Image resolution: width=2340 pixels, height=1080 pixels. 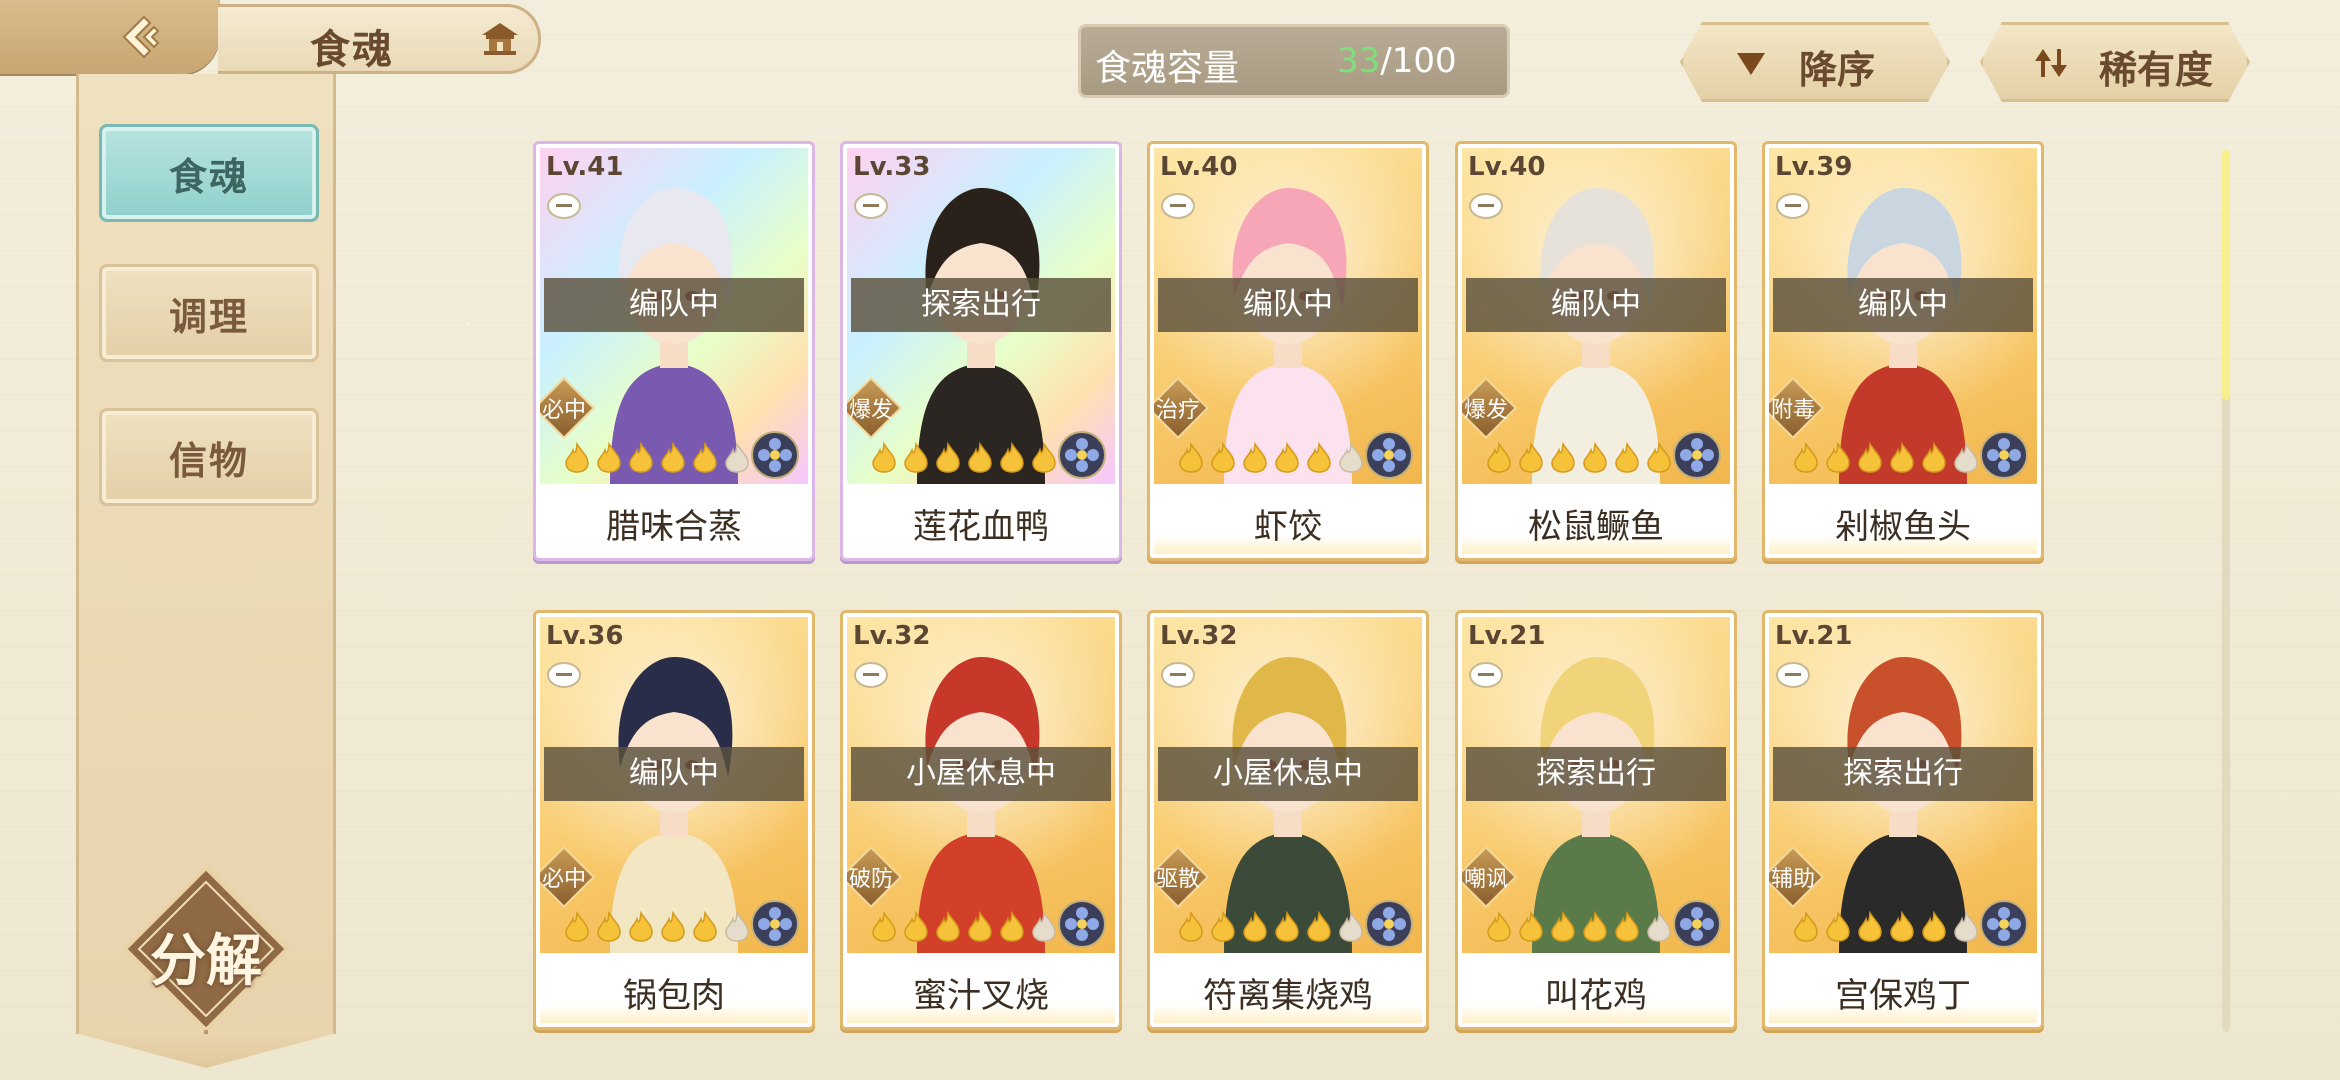 What do you see at coordinates (1596, 351) in the screenshot?
I see `food-soul-card: Lv.40 编队中 爆发 松鼠鳜鱼` at bounding box center [1596, 351].